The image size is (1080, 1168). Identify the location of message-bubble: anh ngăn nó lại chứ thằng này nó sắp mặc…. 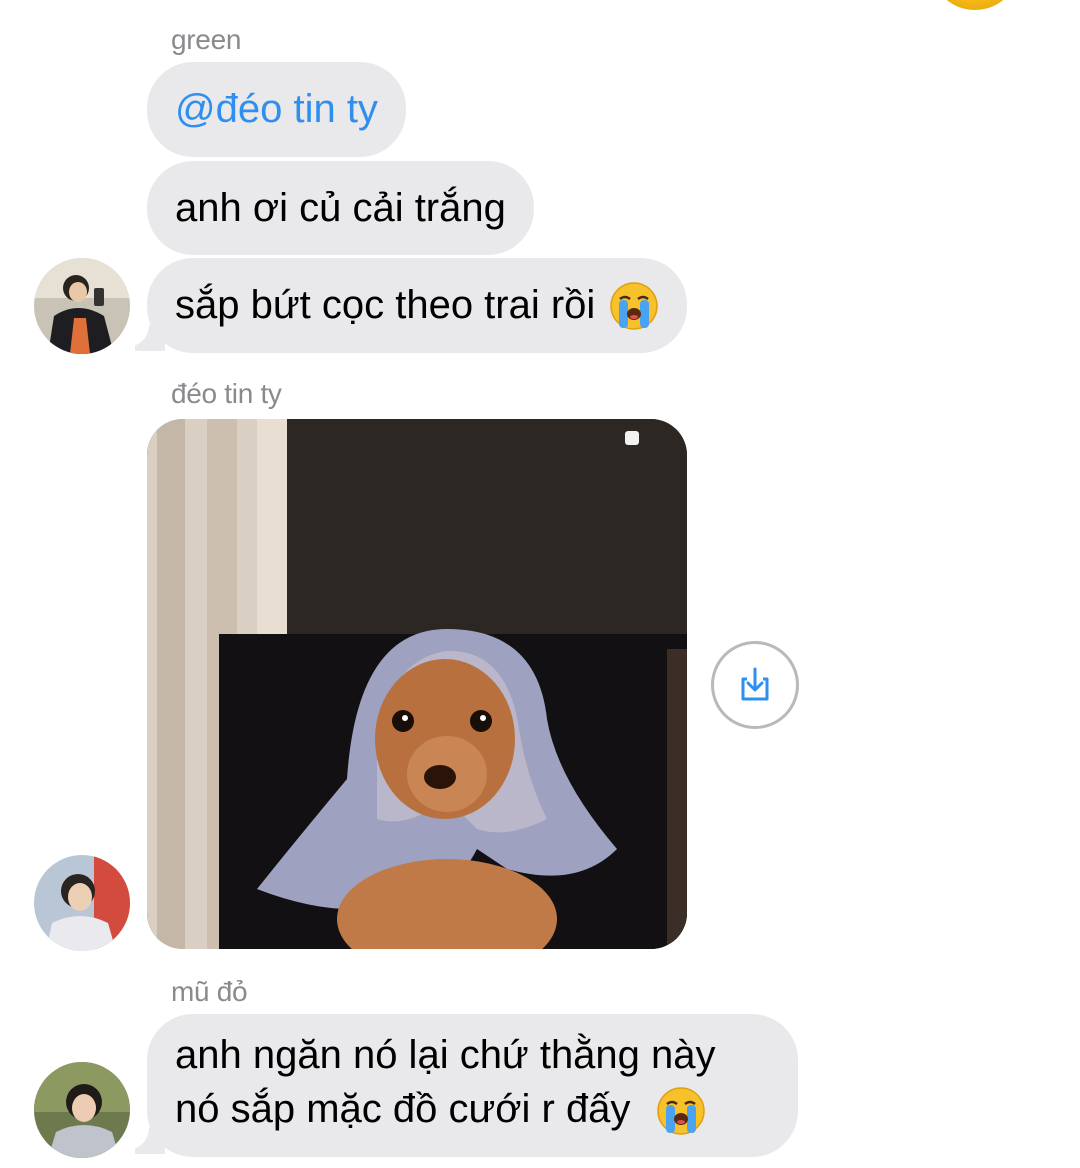
(472, 1085).